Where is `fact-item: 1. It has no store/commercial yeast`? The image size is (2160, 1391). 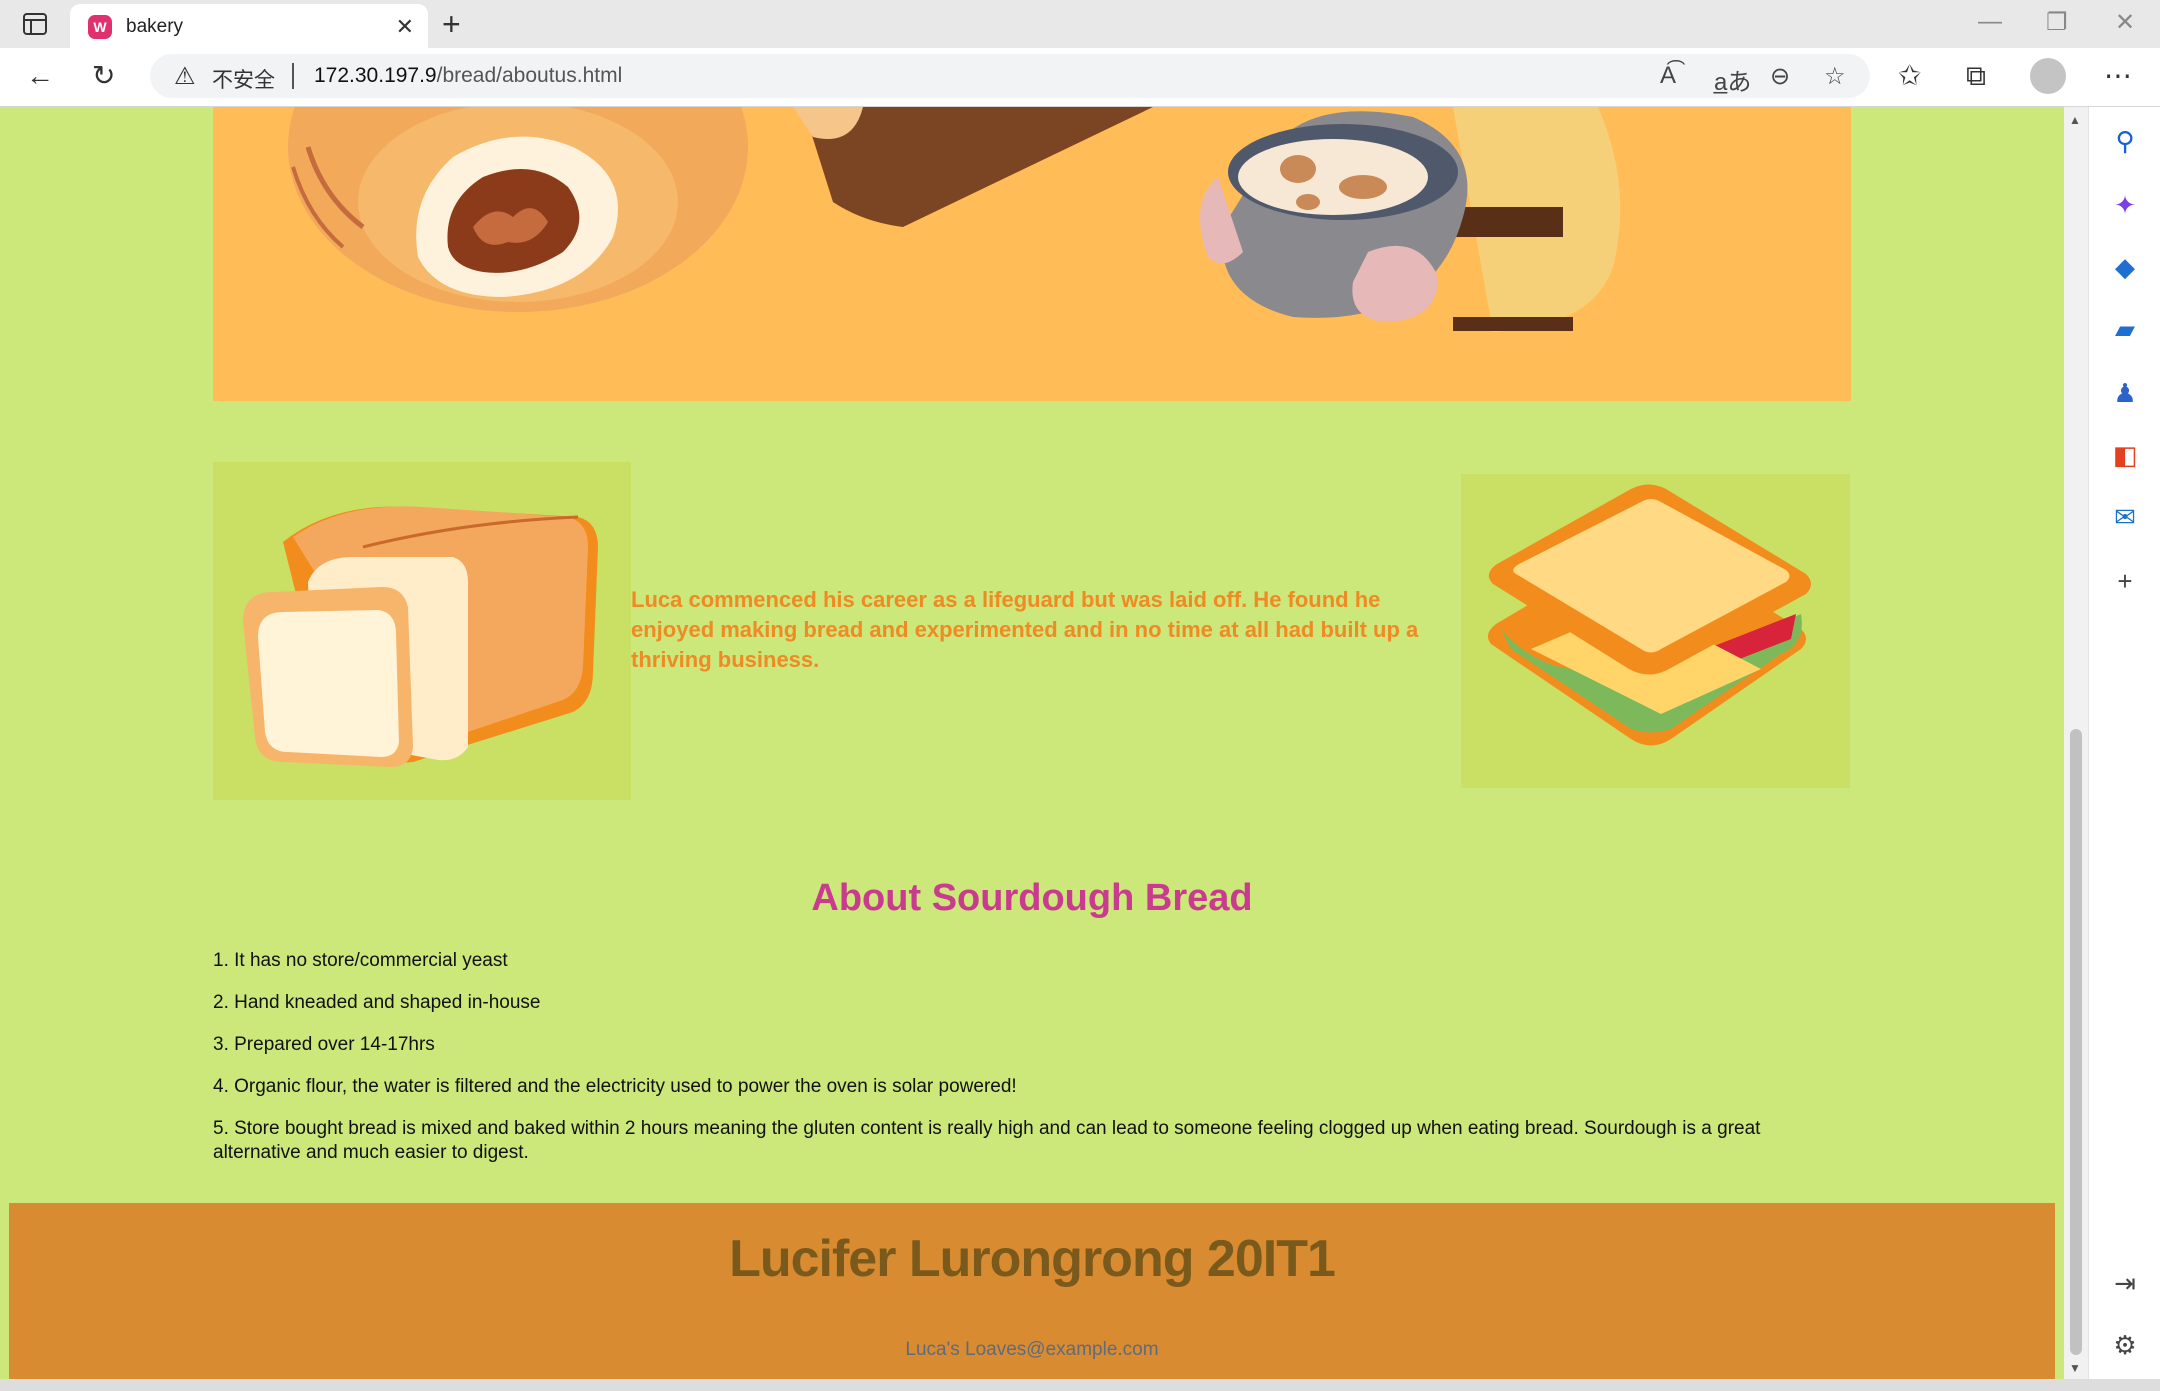 fact-item: 1. It has no store/commercial yeast is located at coordinates (360, 960).